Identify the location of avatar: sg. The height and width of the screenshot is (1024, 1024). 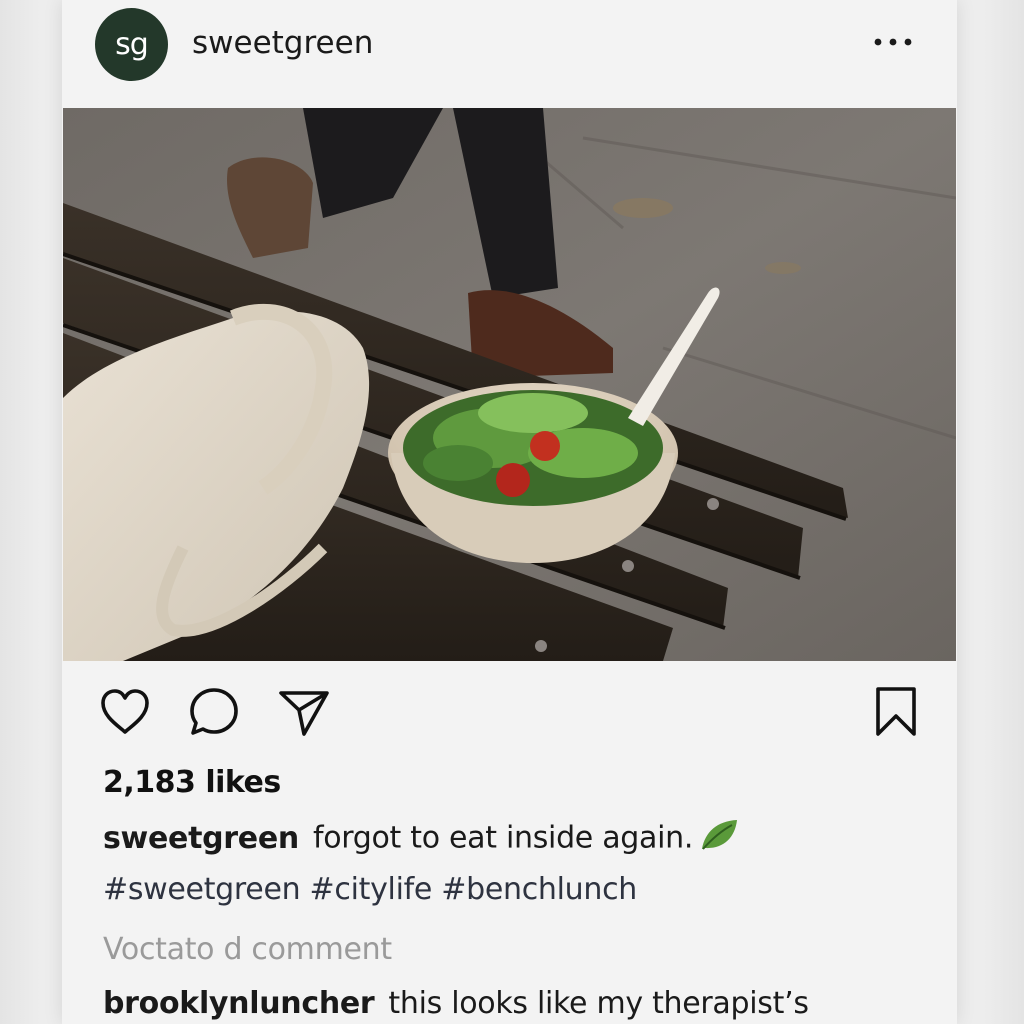
(131, 44).